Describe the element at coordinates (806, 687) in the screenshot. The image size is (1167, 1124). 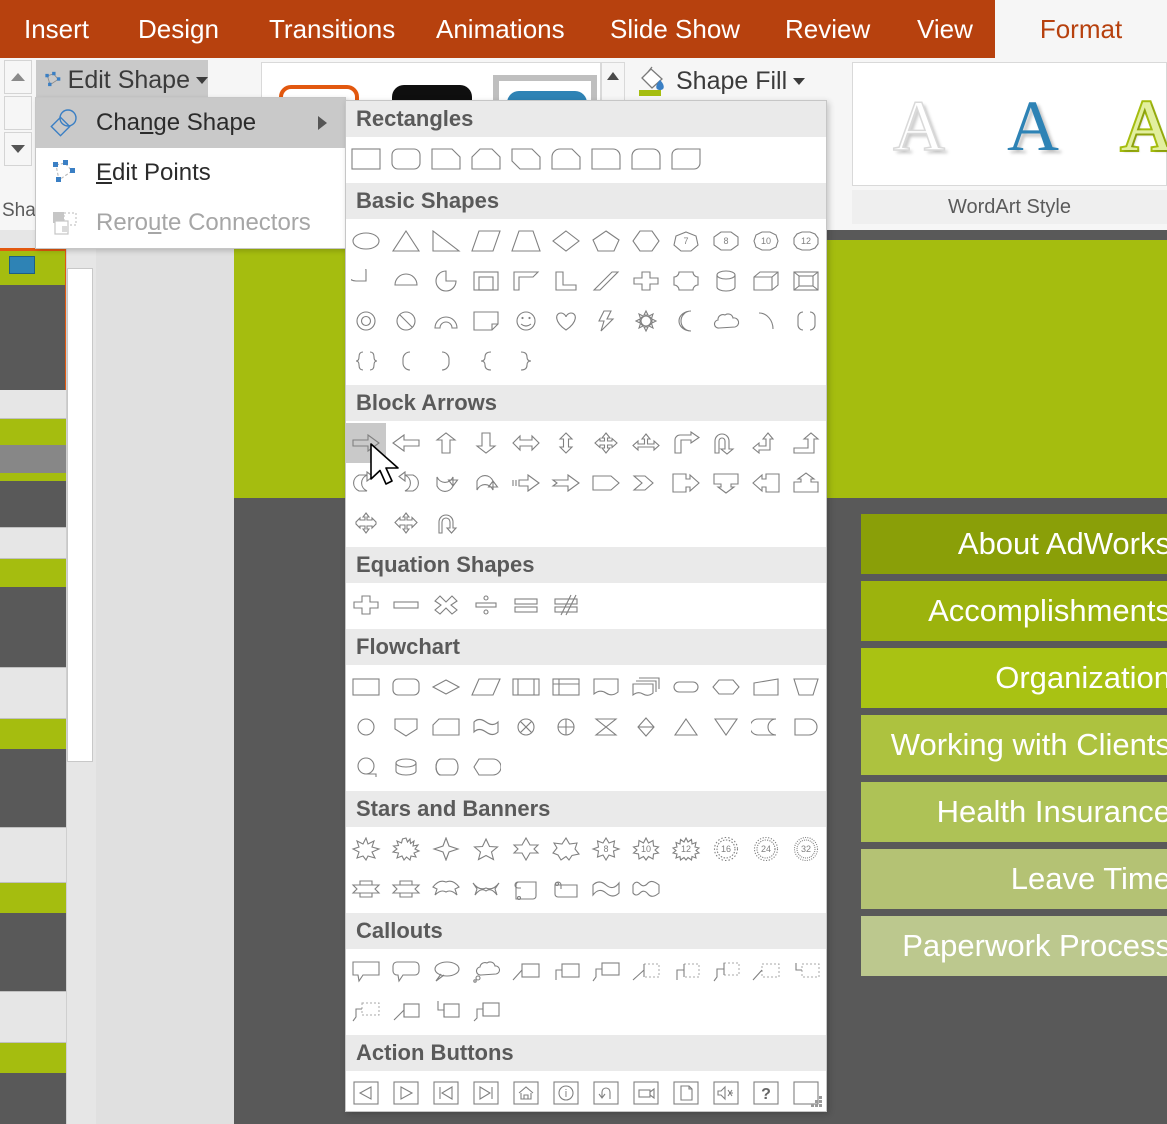
I see `shape-manual-operation` at that location.